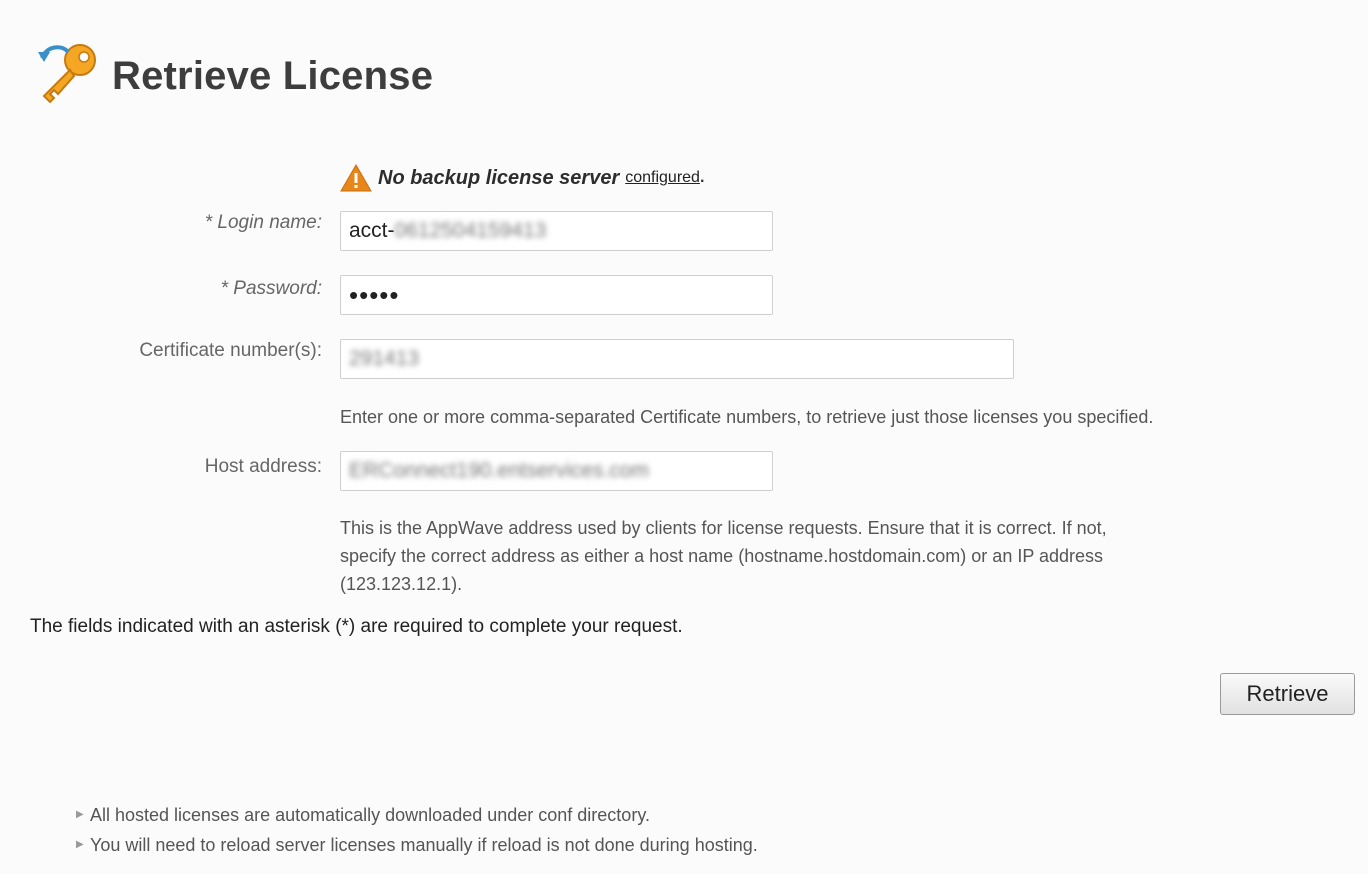  I want to click on backup-server-warning: No backup license server configured ., so click(522, 178).